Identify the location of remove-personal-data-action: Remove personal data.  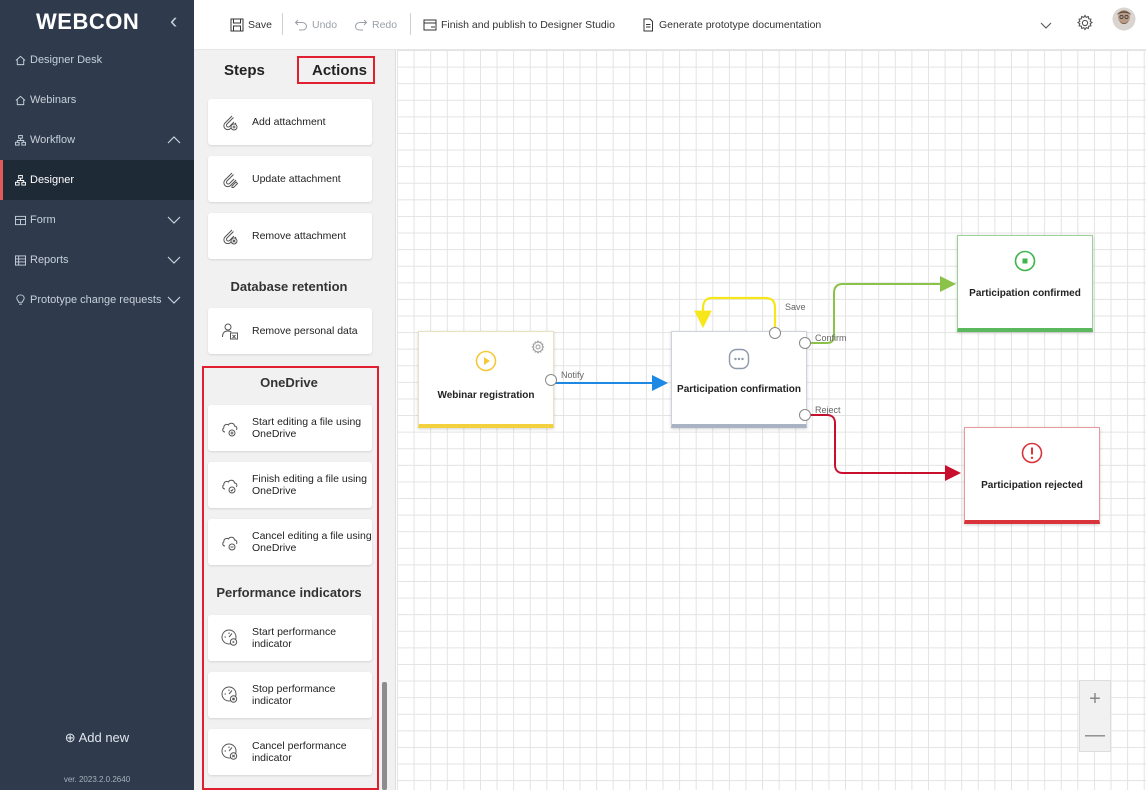
(290, 331).